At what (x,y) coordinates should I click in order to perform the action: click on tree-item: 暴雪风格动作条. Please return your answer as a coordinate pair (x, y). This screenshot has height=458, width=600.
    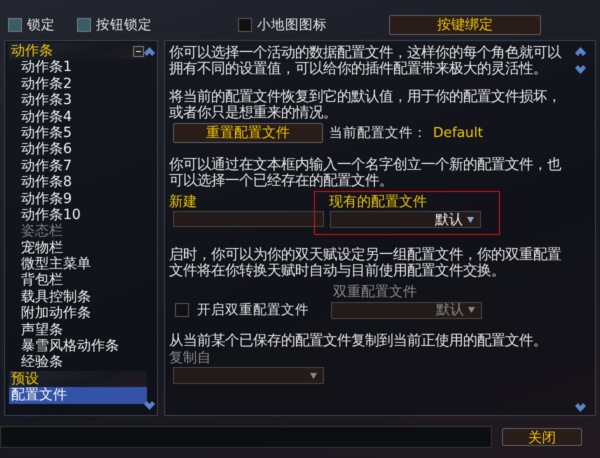
    Looking at the image, I should click on (83, 346).